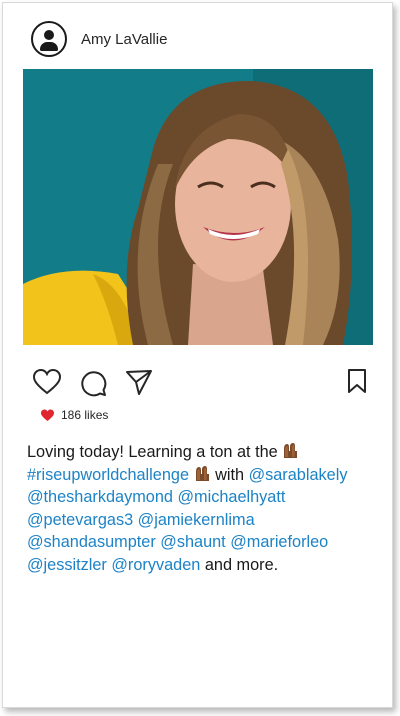  Describe the element at coordinates (47, 415) in the screenshot. I see `liked-heart-icon` at that location.